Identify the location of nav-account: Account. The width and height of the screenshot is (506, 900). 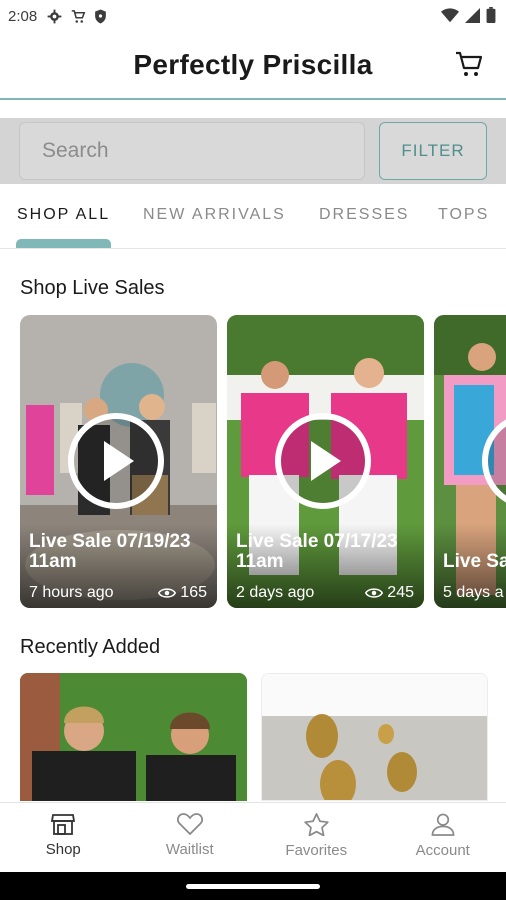
(443, 838).